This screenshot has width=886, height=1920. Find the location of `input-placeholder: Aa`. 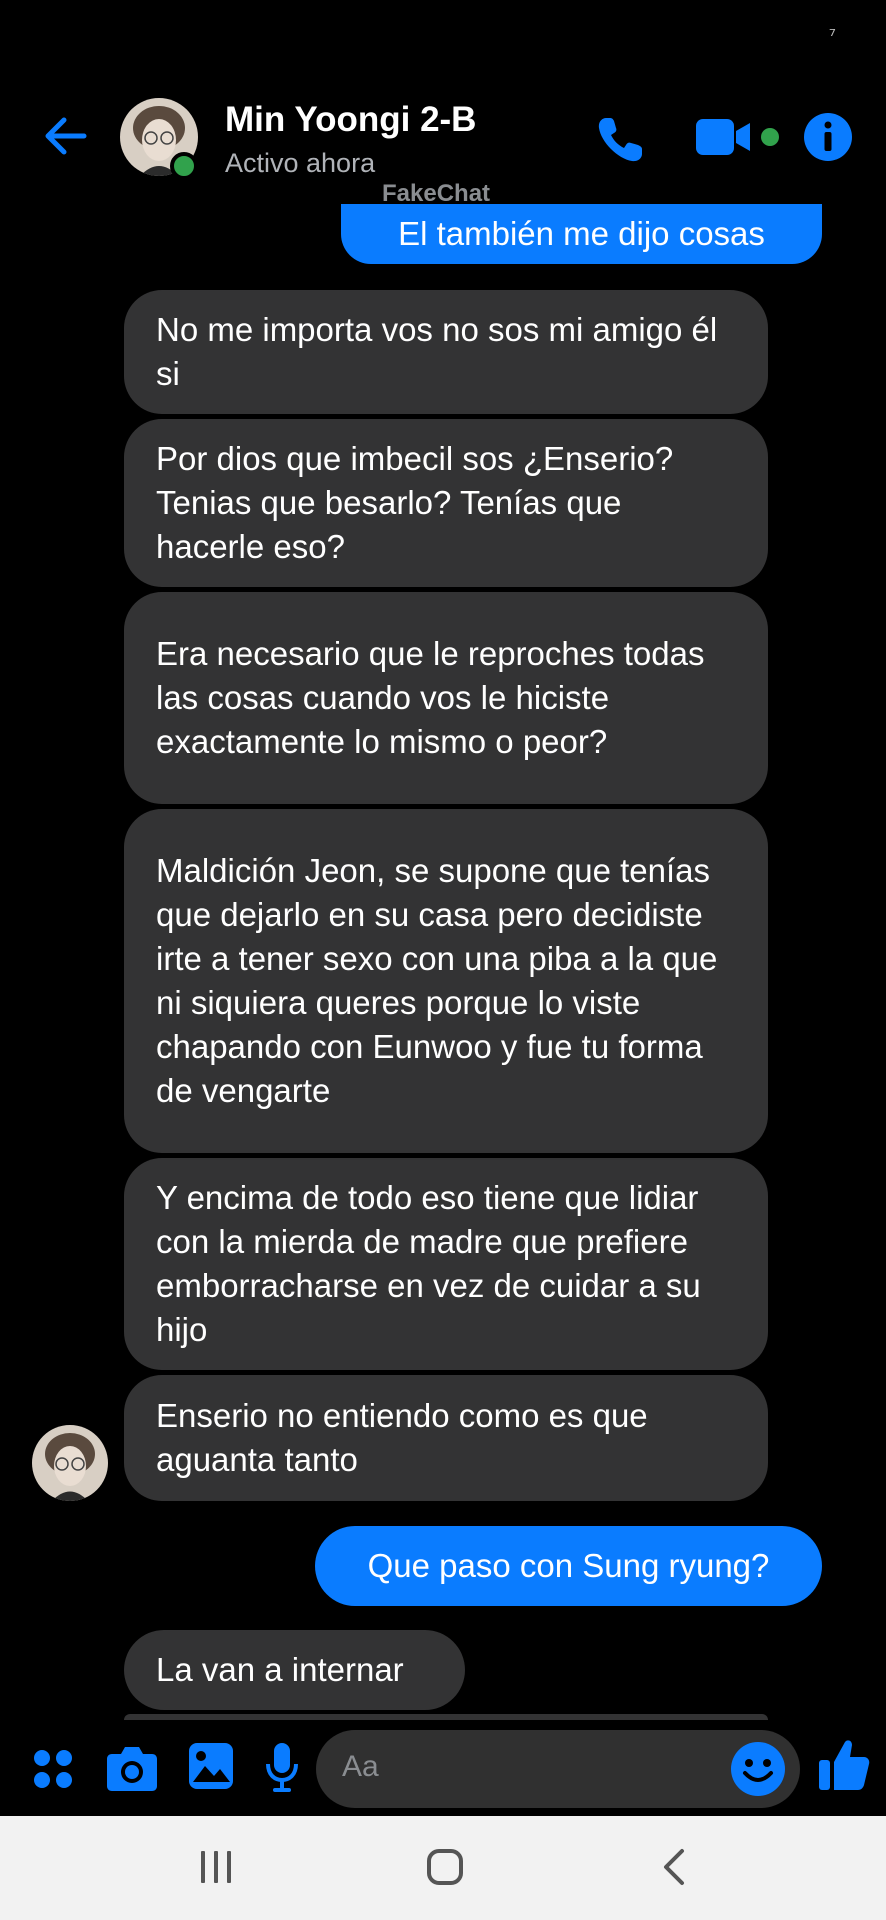

input-placeholder: Aa is located at coordinates (360, 1766).